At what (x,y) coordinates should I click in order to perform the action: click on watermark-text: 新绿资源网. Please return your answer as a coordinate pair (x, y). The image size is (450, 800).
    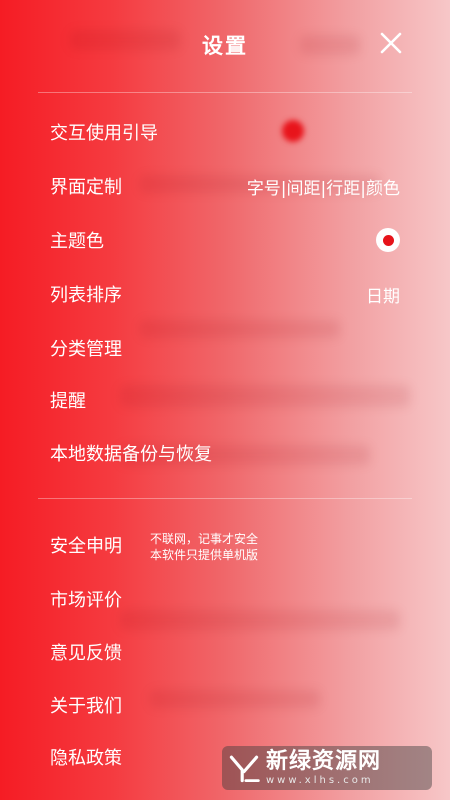
    Looking at the image, I should click on (324, 761).